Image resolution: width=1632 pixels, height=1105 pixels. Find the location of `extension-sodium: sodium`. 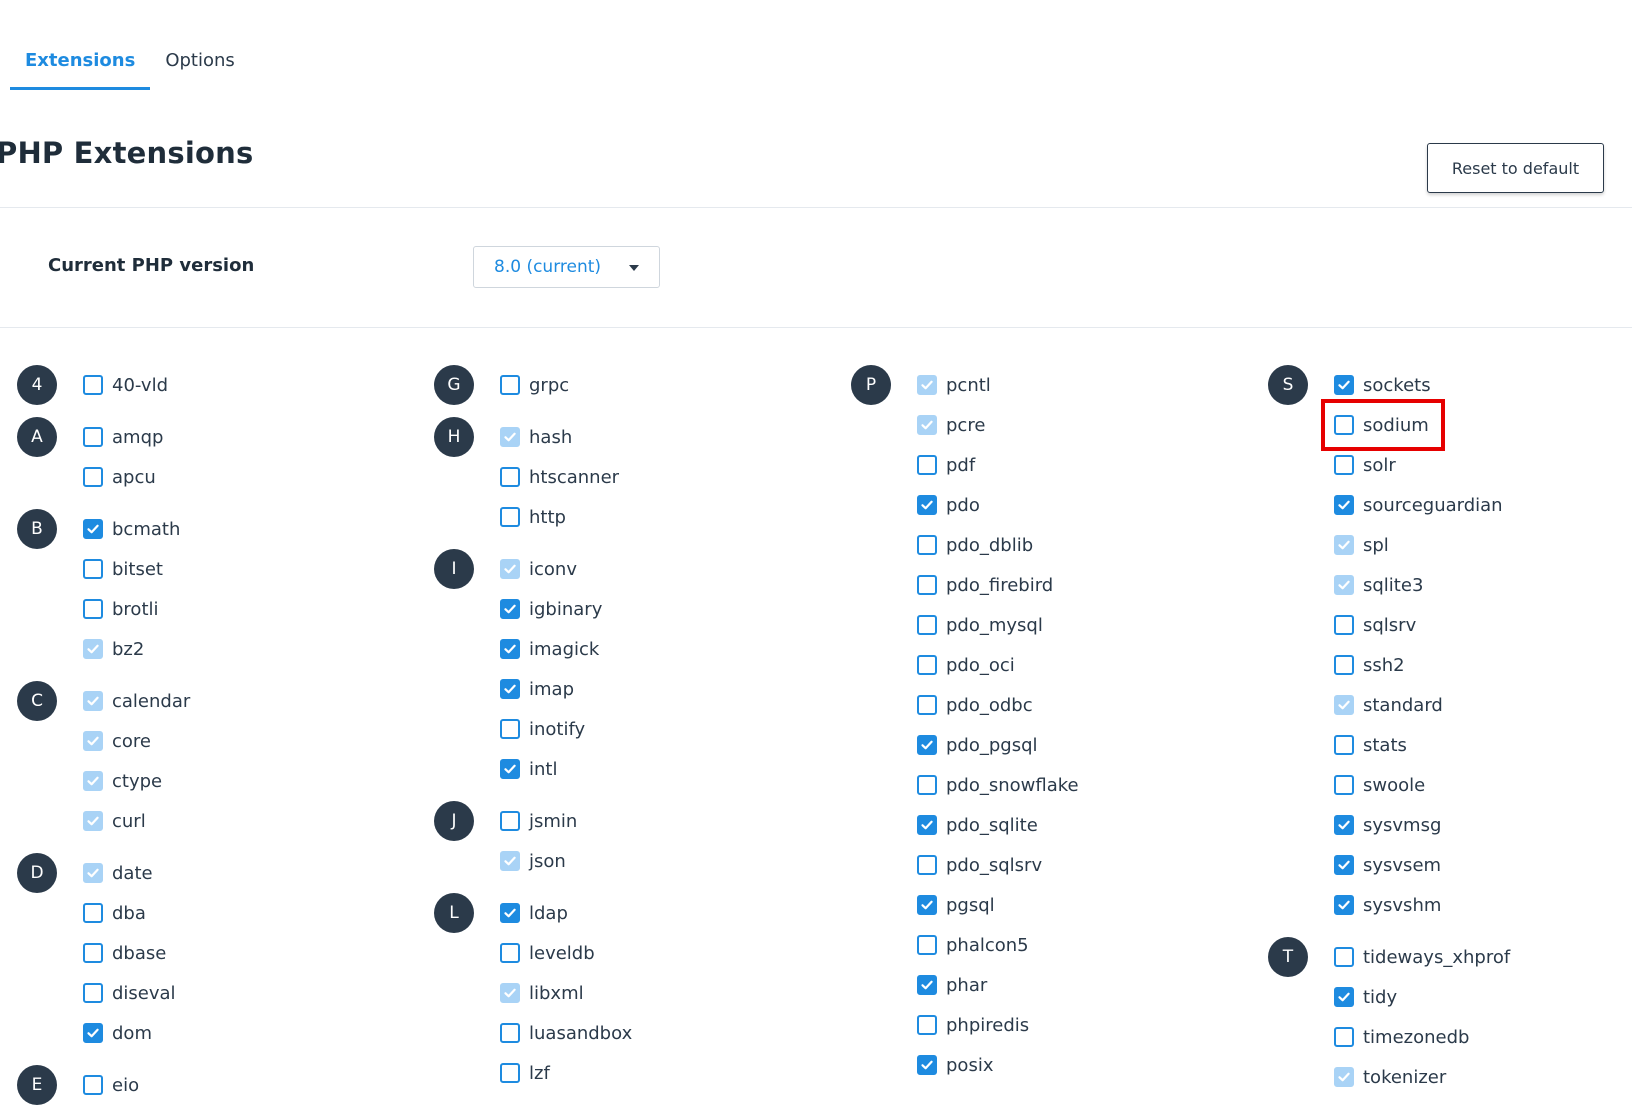

extension-sodium: sodium is located at coordinates (1381, 425).